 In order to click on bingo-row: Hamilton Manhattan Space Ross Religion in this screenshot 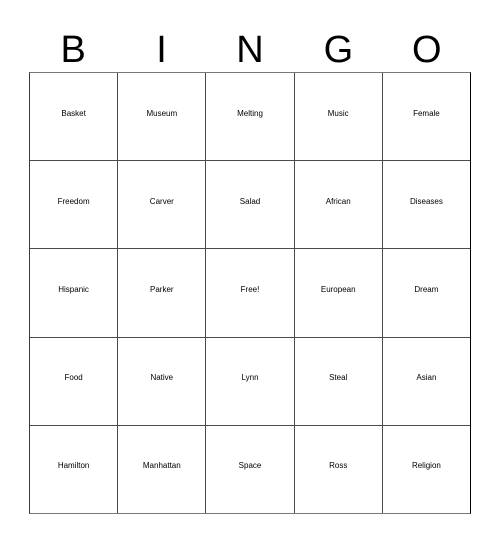, I will do `click(250, 469)`.